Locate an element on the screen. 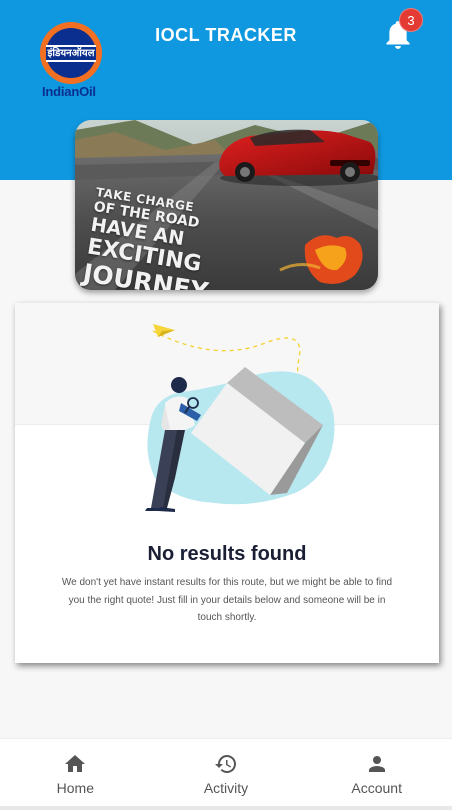 The width and height of the screenshot is (452, 810). logo-wordmark: IndianOil is located at coordinates (69, 91).